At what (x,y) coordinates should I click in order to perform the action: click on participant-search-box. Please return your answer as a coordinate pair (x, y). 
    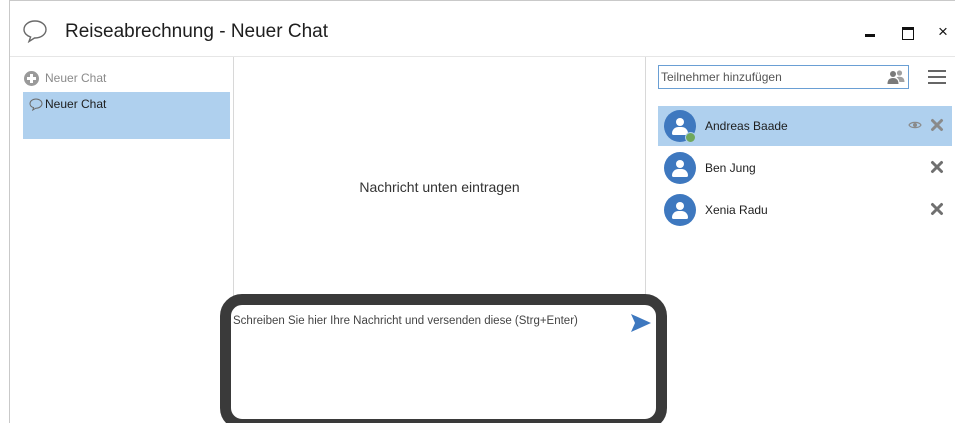
    Looking at the image, I should click on (783, 77).